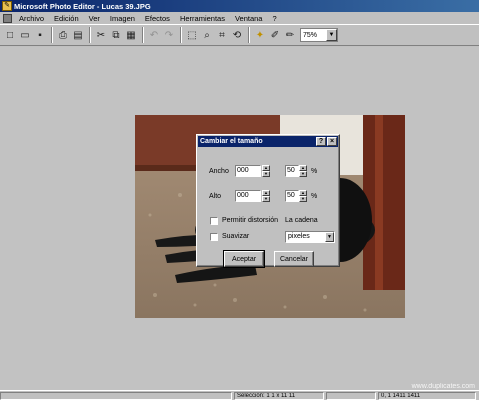  Describe the element at coordinates (279, 396) in the screenshot. I see `status-selection: Selección: 1 1 x 11 11` at that location.